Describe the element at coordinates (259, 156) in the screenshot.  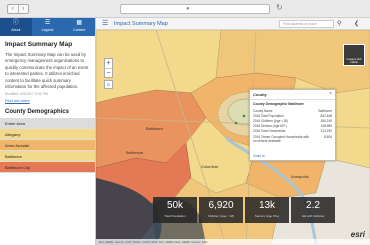
I see `popup-zoom-link: Zoom to` at that location.